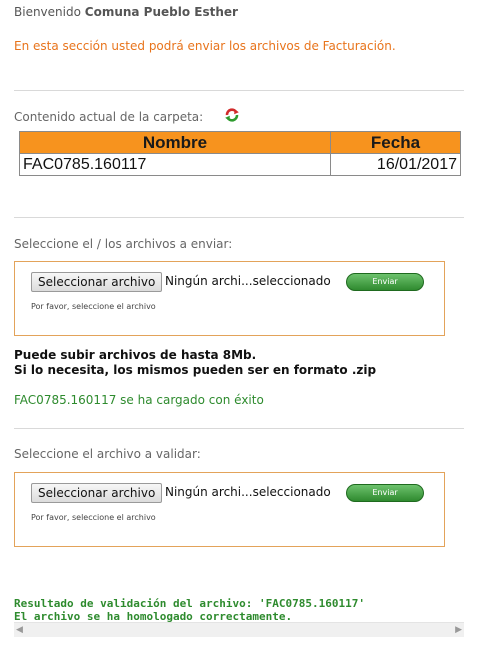  I want to click on column-header-name: Nombre, so click(175, 142).